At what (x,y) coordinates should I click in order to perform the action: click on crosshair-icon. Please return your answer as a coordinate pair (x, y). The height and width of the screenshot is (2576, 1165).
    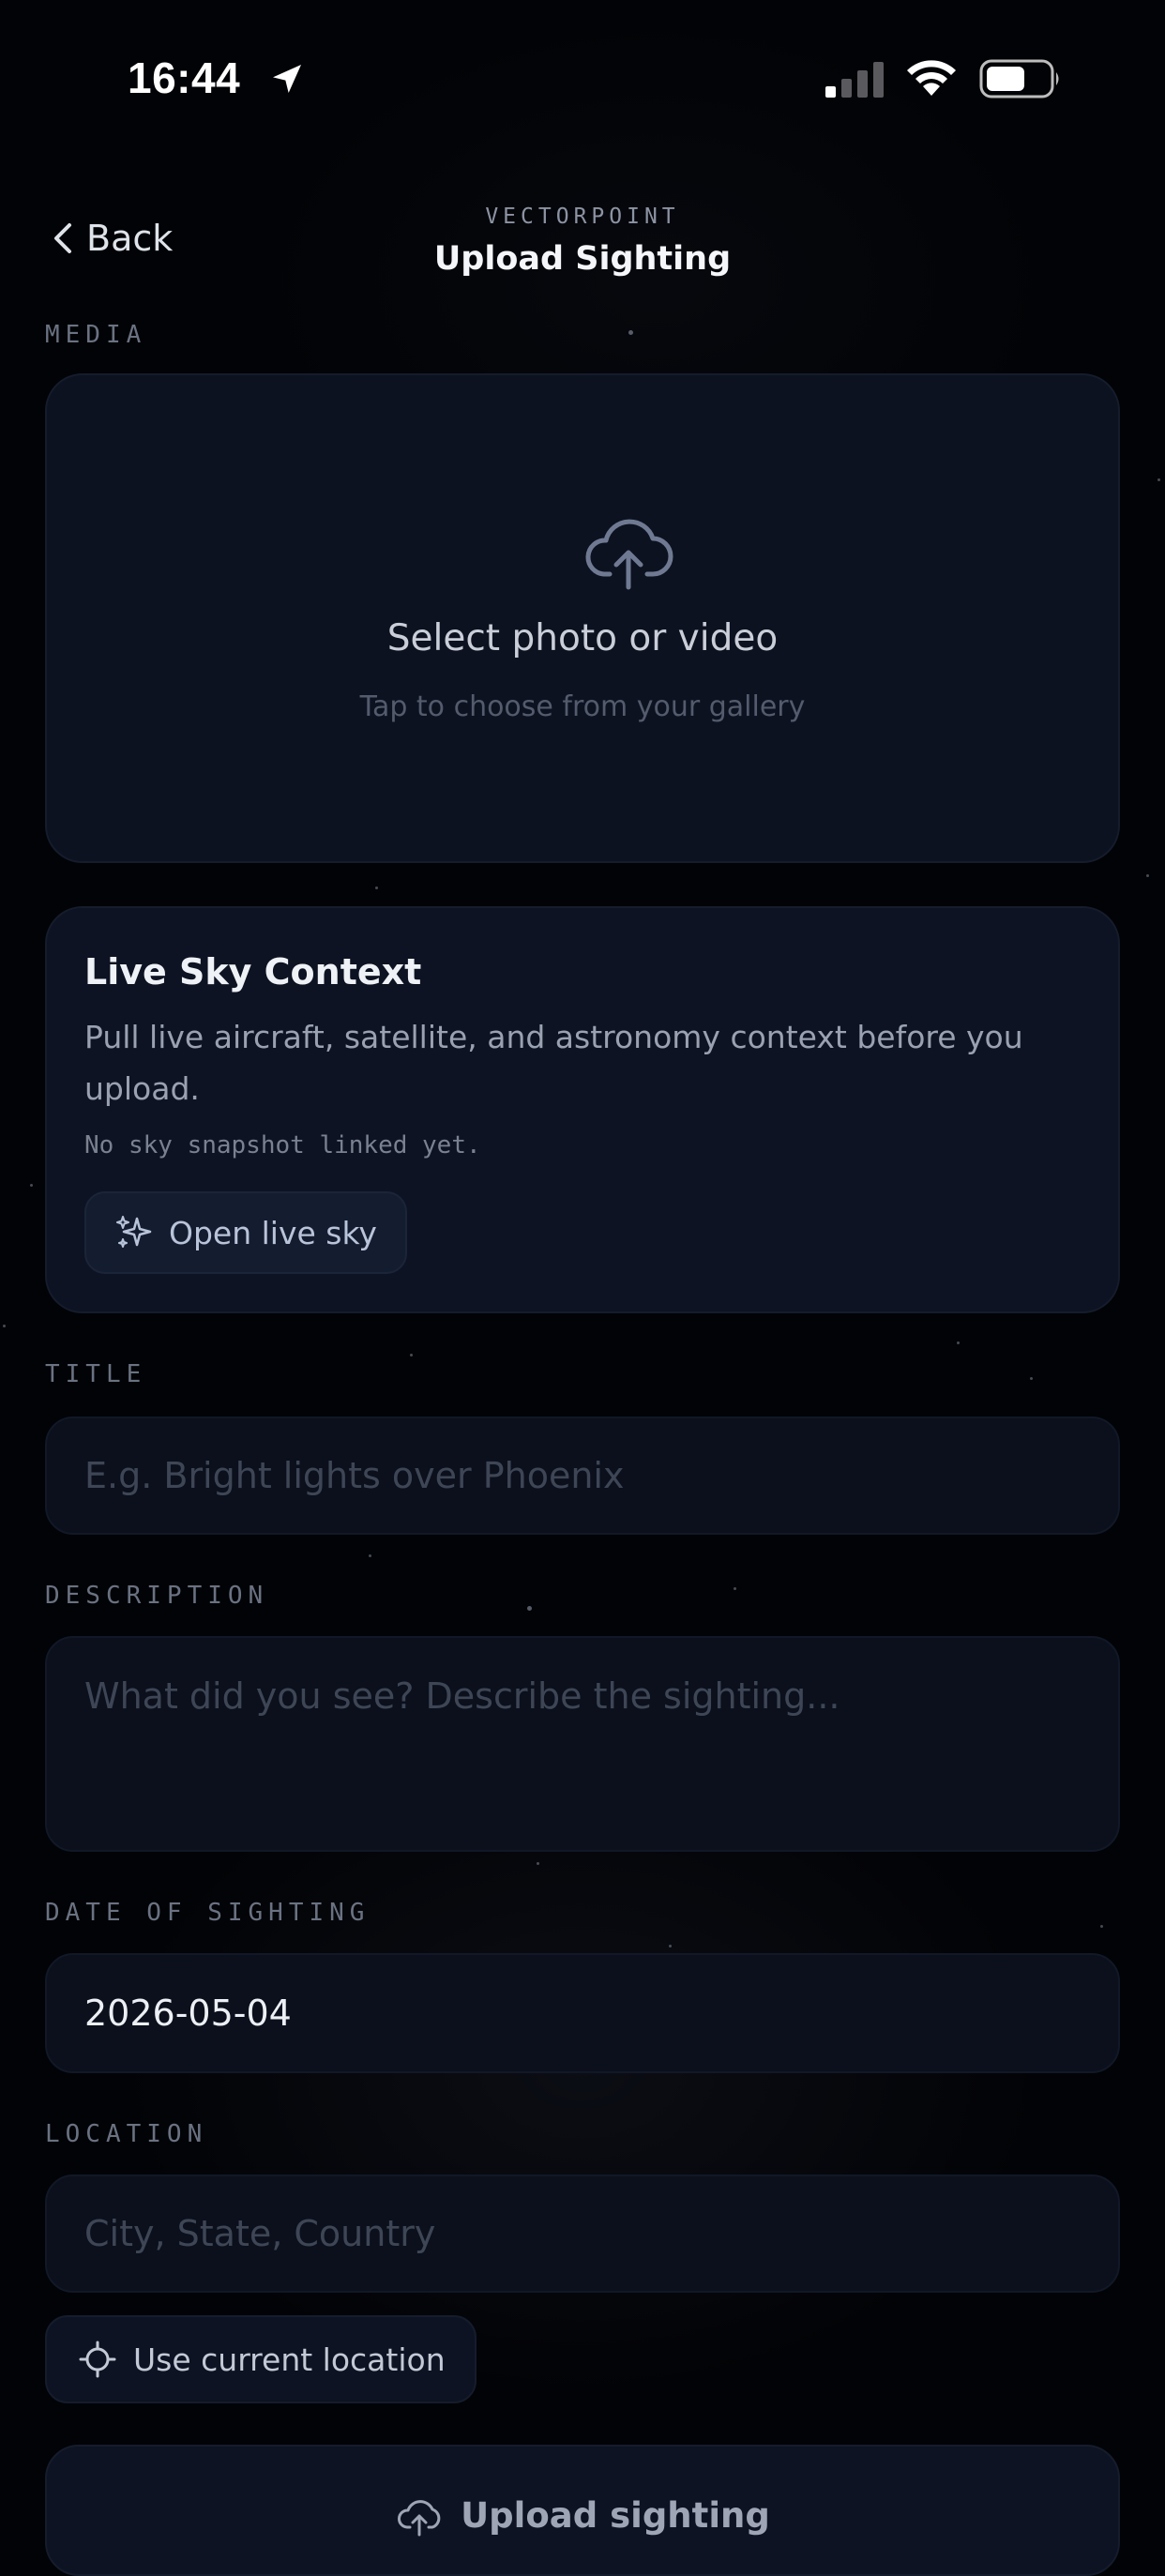
    Looking at the image, I should click on (98, 2359).